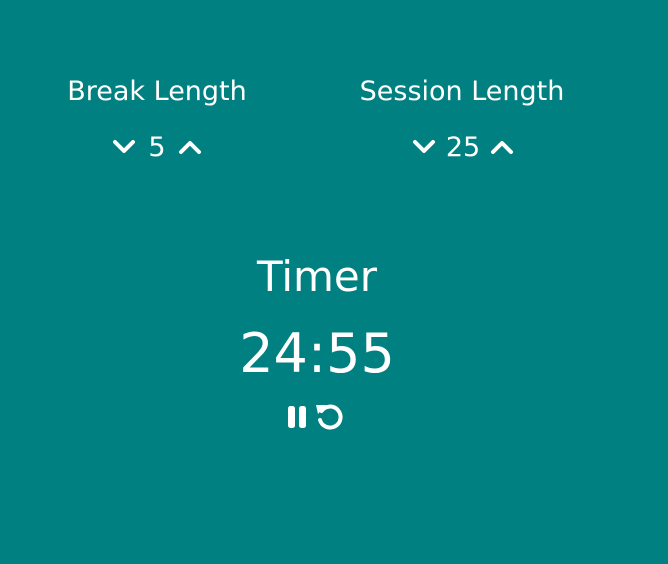 This screenshot has height=564, width=668. I want to click on reset-button, so click(329, 417).